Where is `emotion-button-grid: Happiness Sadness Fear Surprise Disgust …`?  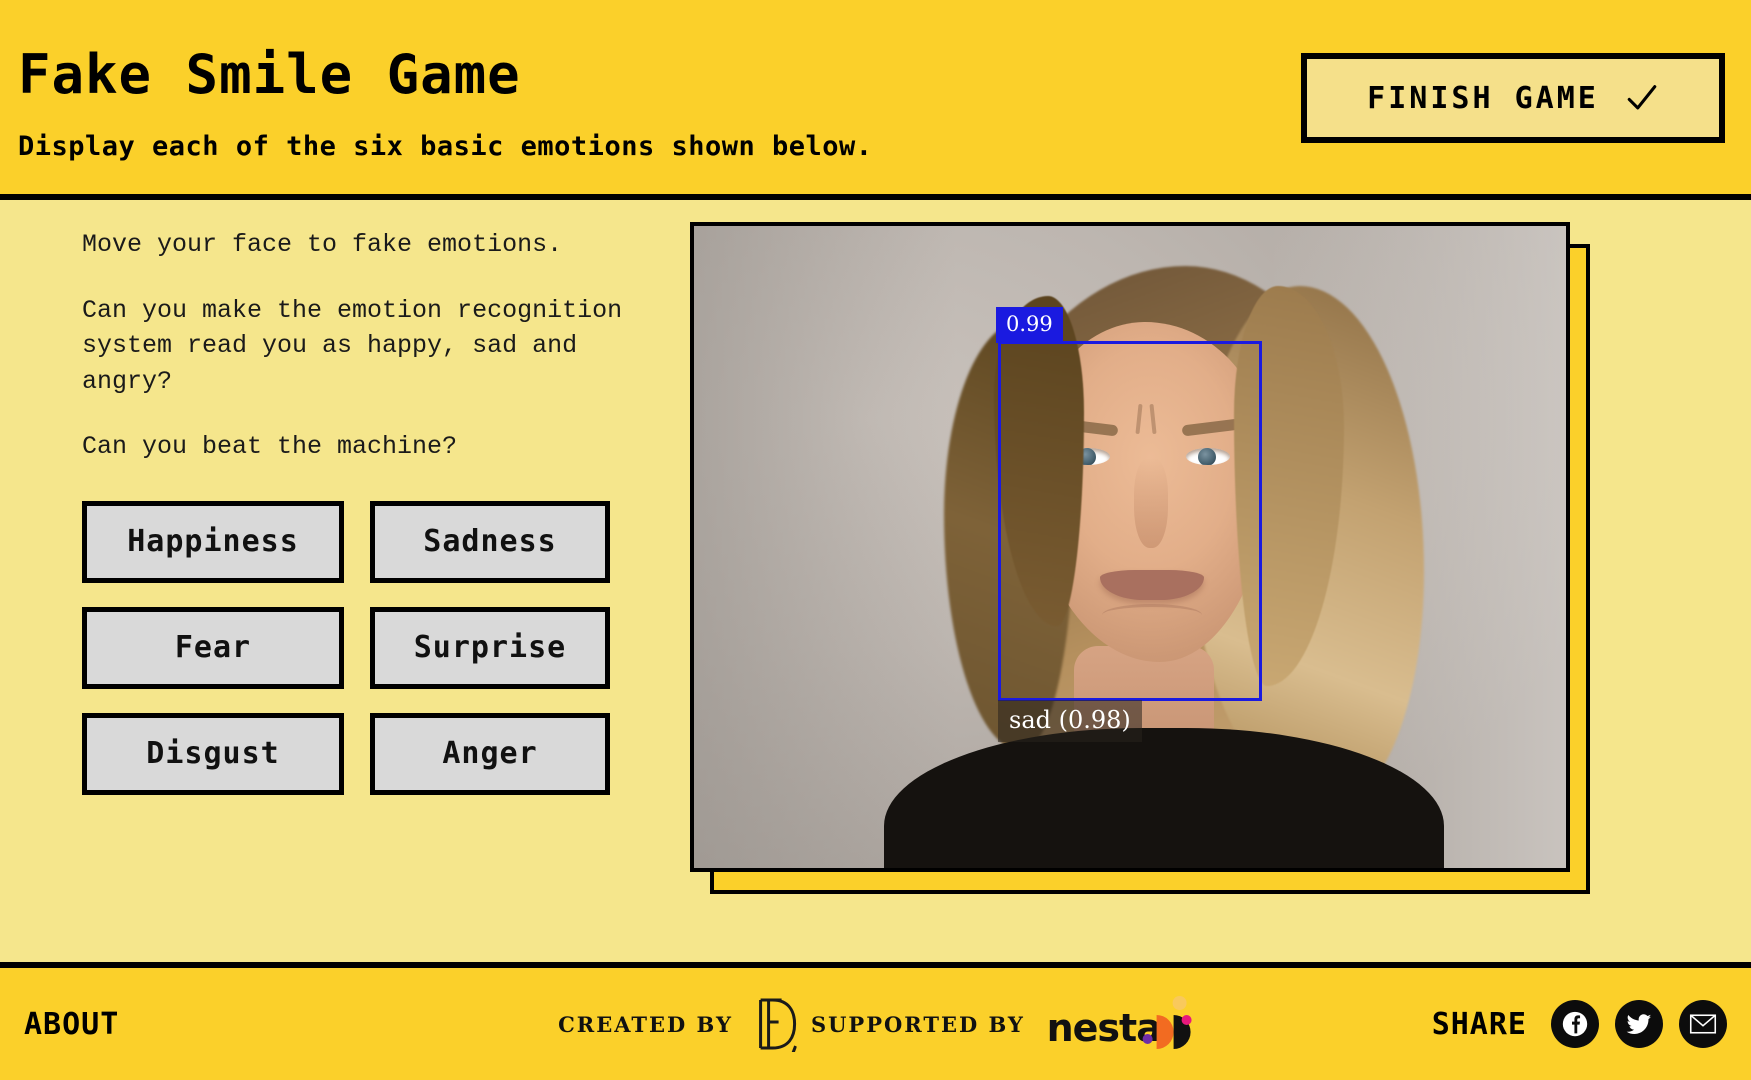
emotion-button-grid: Happiness Sadness Fear Surprise Disgust … is located at coordinates (374, 647).